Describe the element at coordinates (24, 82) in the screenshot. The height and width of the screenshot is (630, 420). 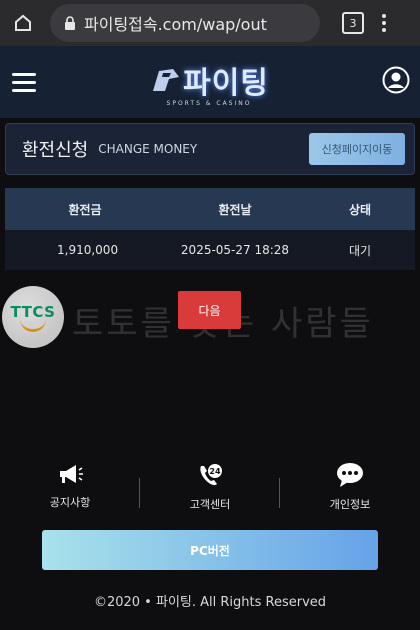
I see `hamburger-menu-button` at that location.